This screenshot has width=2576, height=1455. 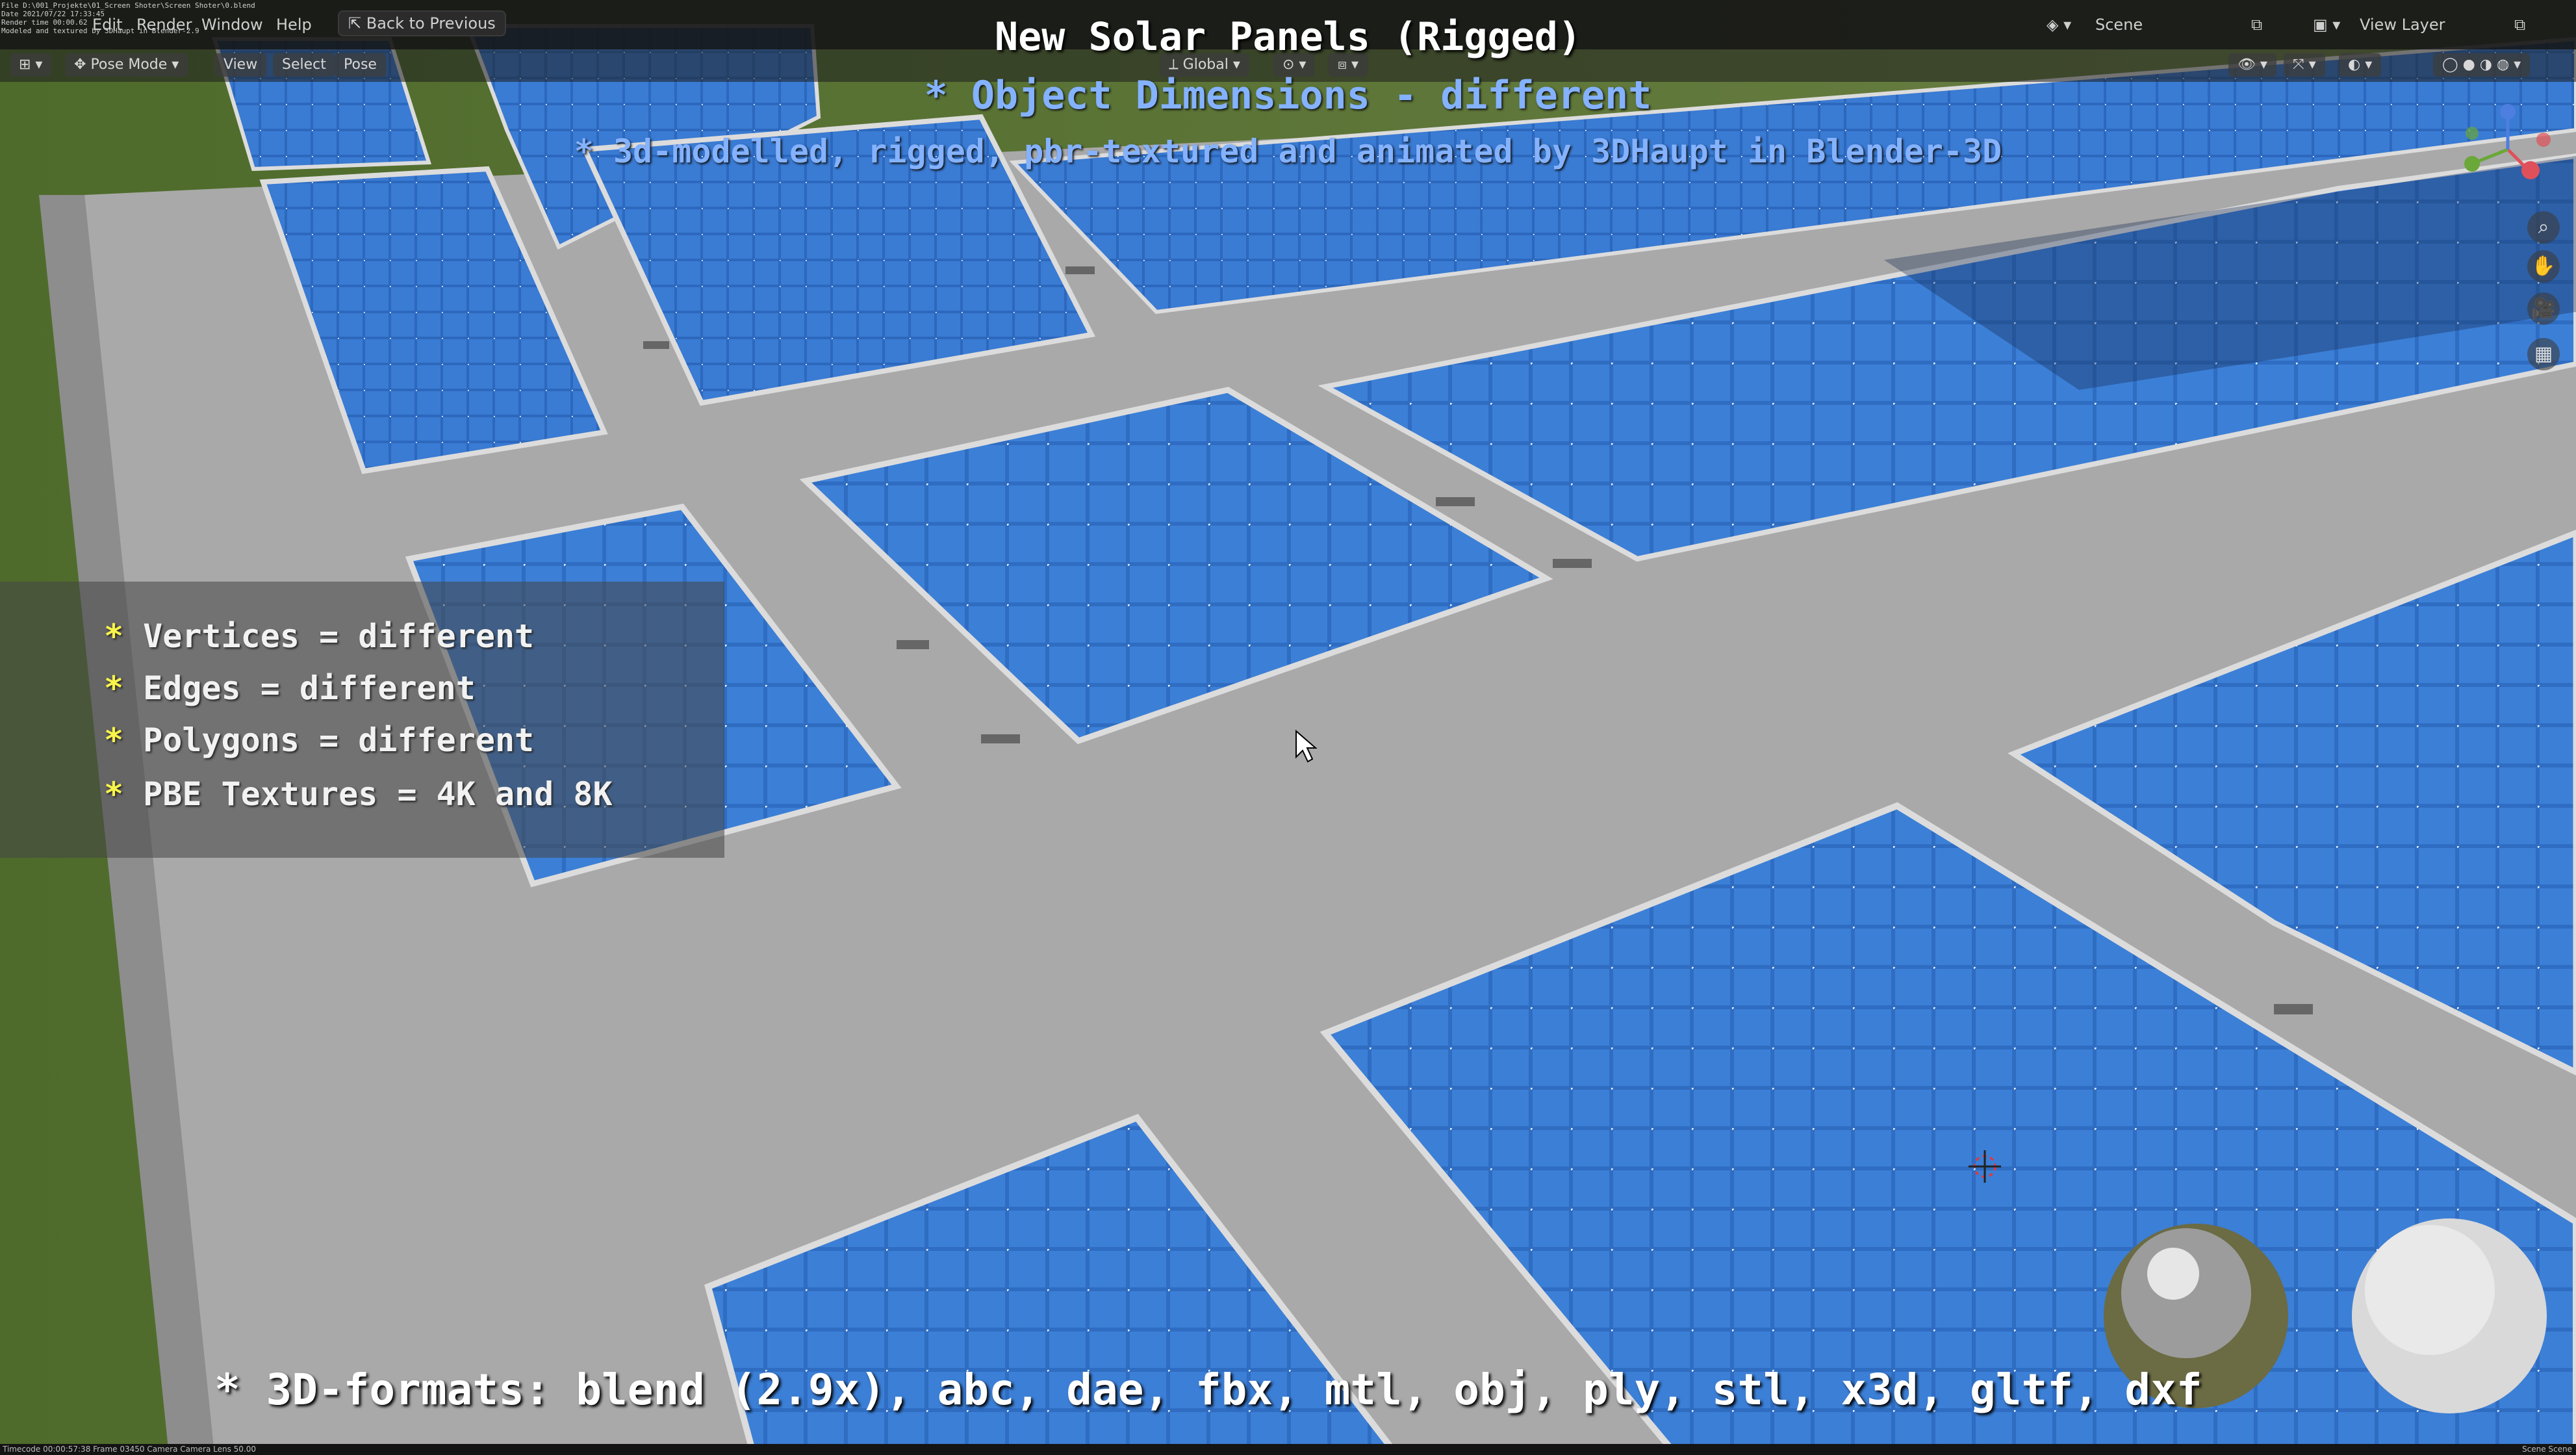 I want to click on info-vertices: * Vertices = different, so click(x=319, y=636).